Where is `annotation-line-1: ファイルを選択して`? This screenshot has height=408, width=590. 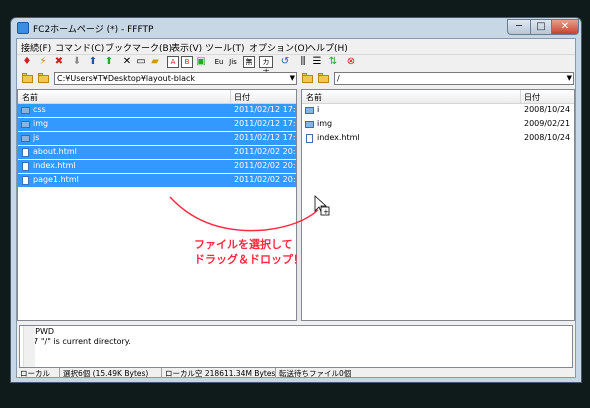 annotation-line-1: ファイルを選択して is located at coordinates (243, 244).